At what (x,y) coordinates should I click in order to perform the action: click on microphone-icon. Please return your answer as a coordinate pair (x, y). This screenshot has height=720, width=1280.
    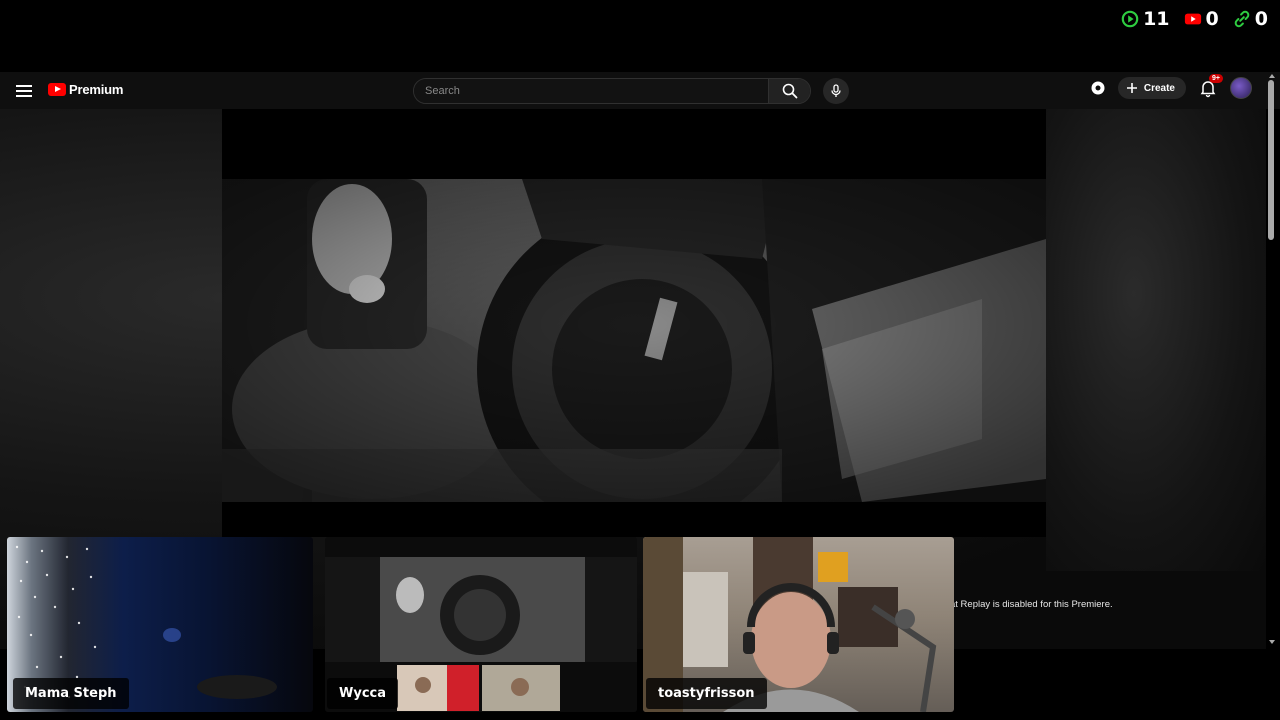
    Looking at the image, I should click on (836, 90).